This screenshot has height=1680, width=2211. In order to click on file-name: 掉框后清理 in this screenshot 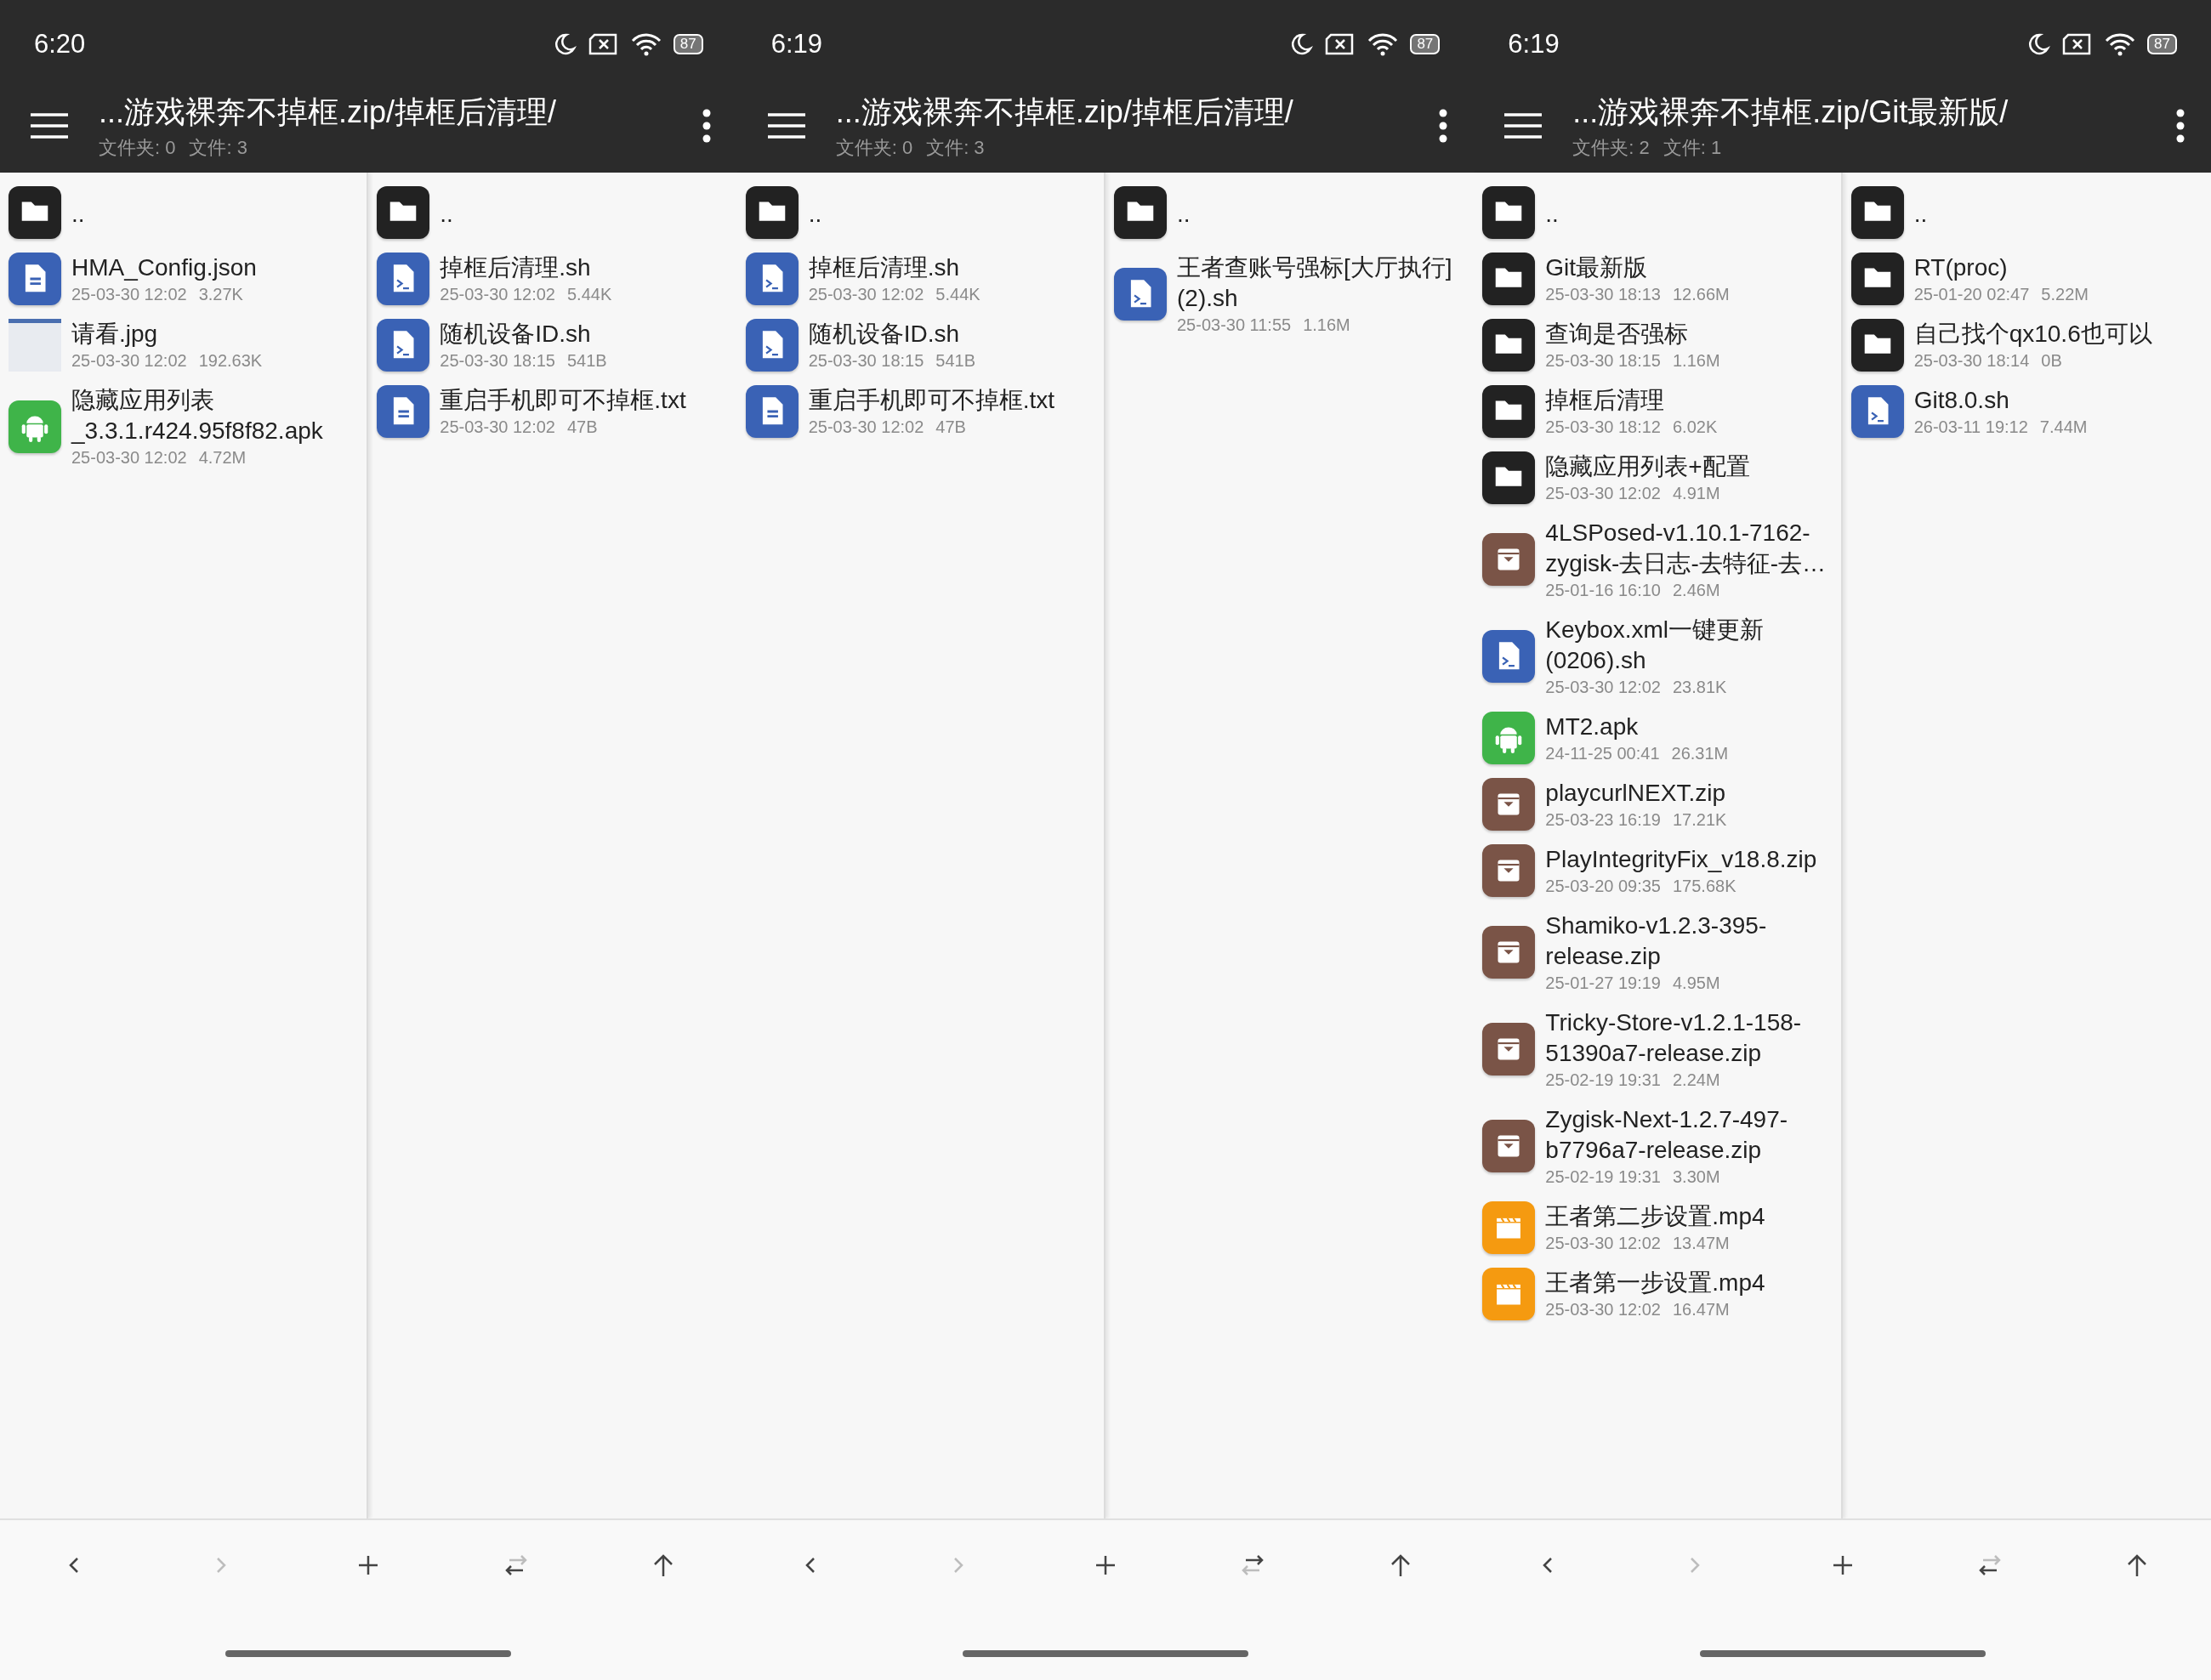, I will do `click(1689, 401)`.